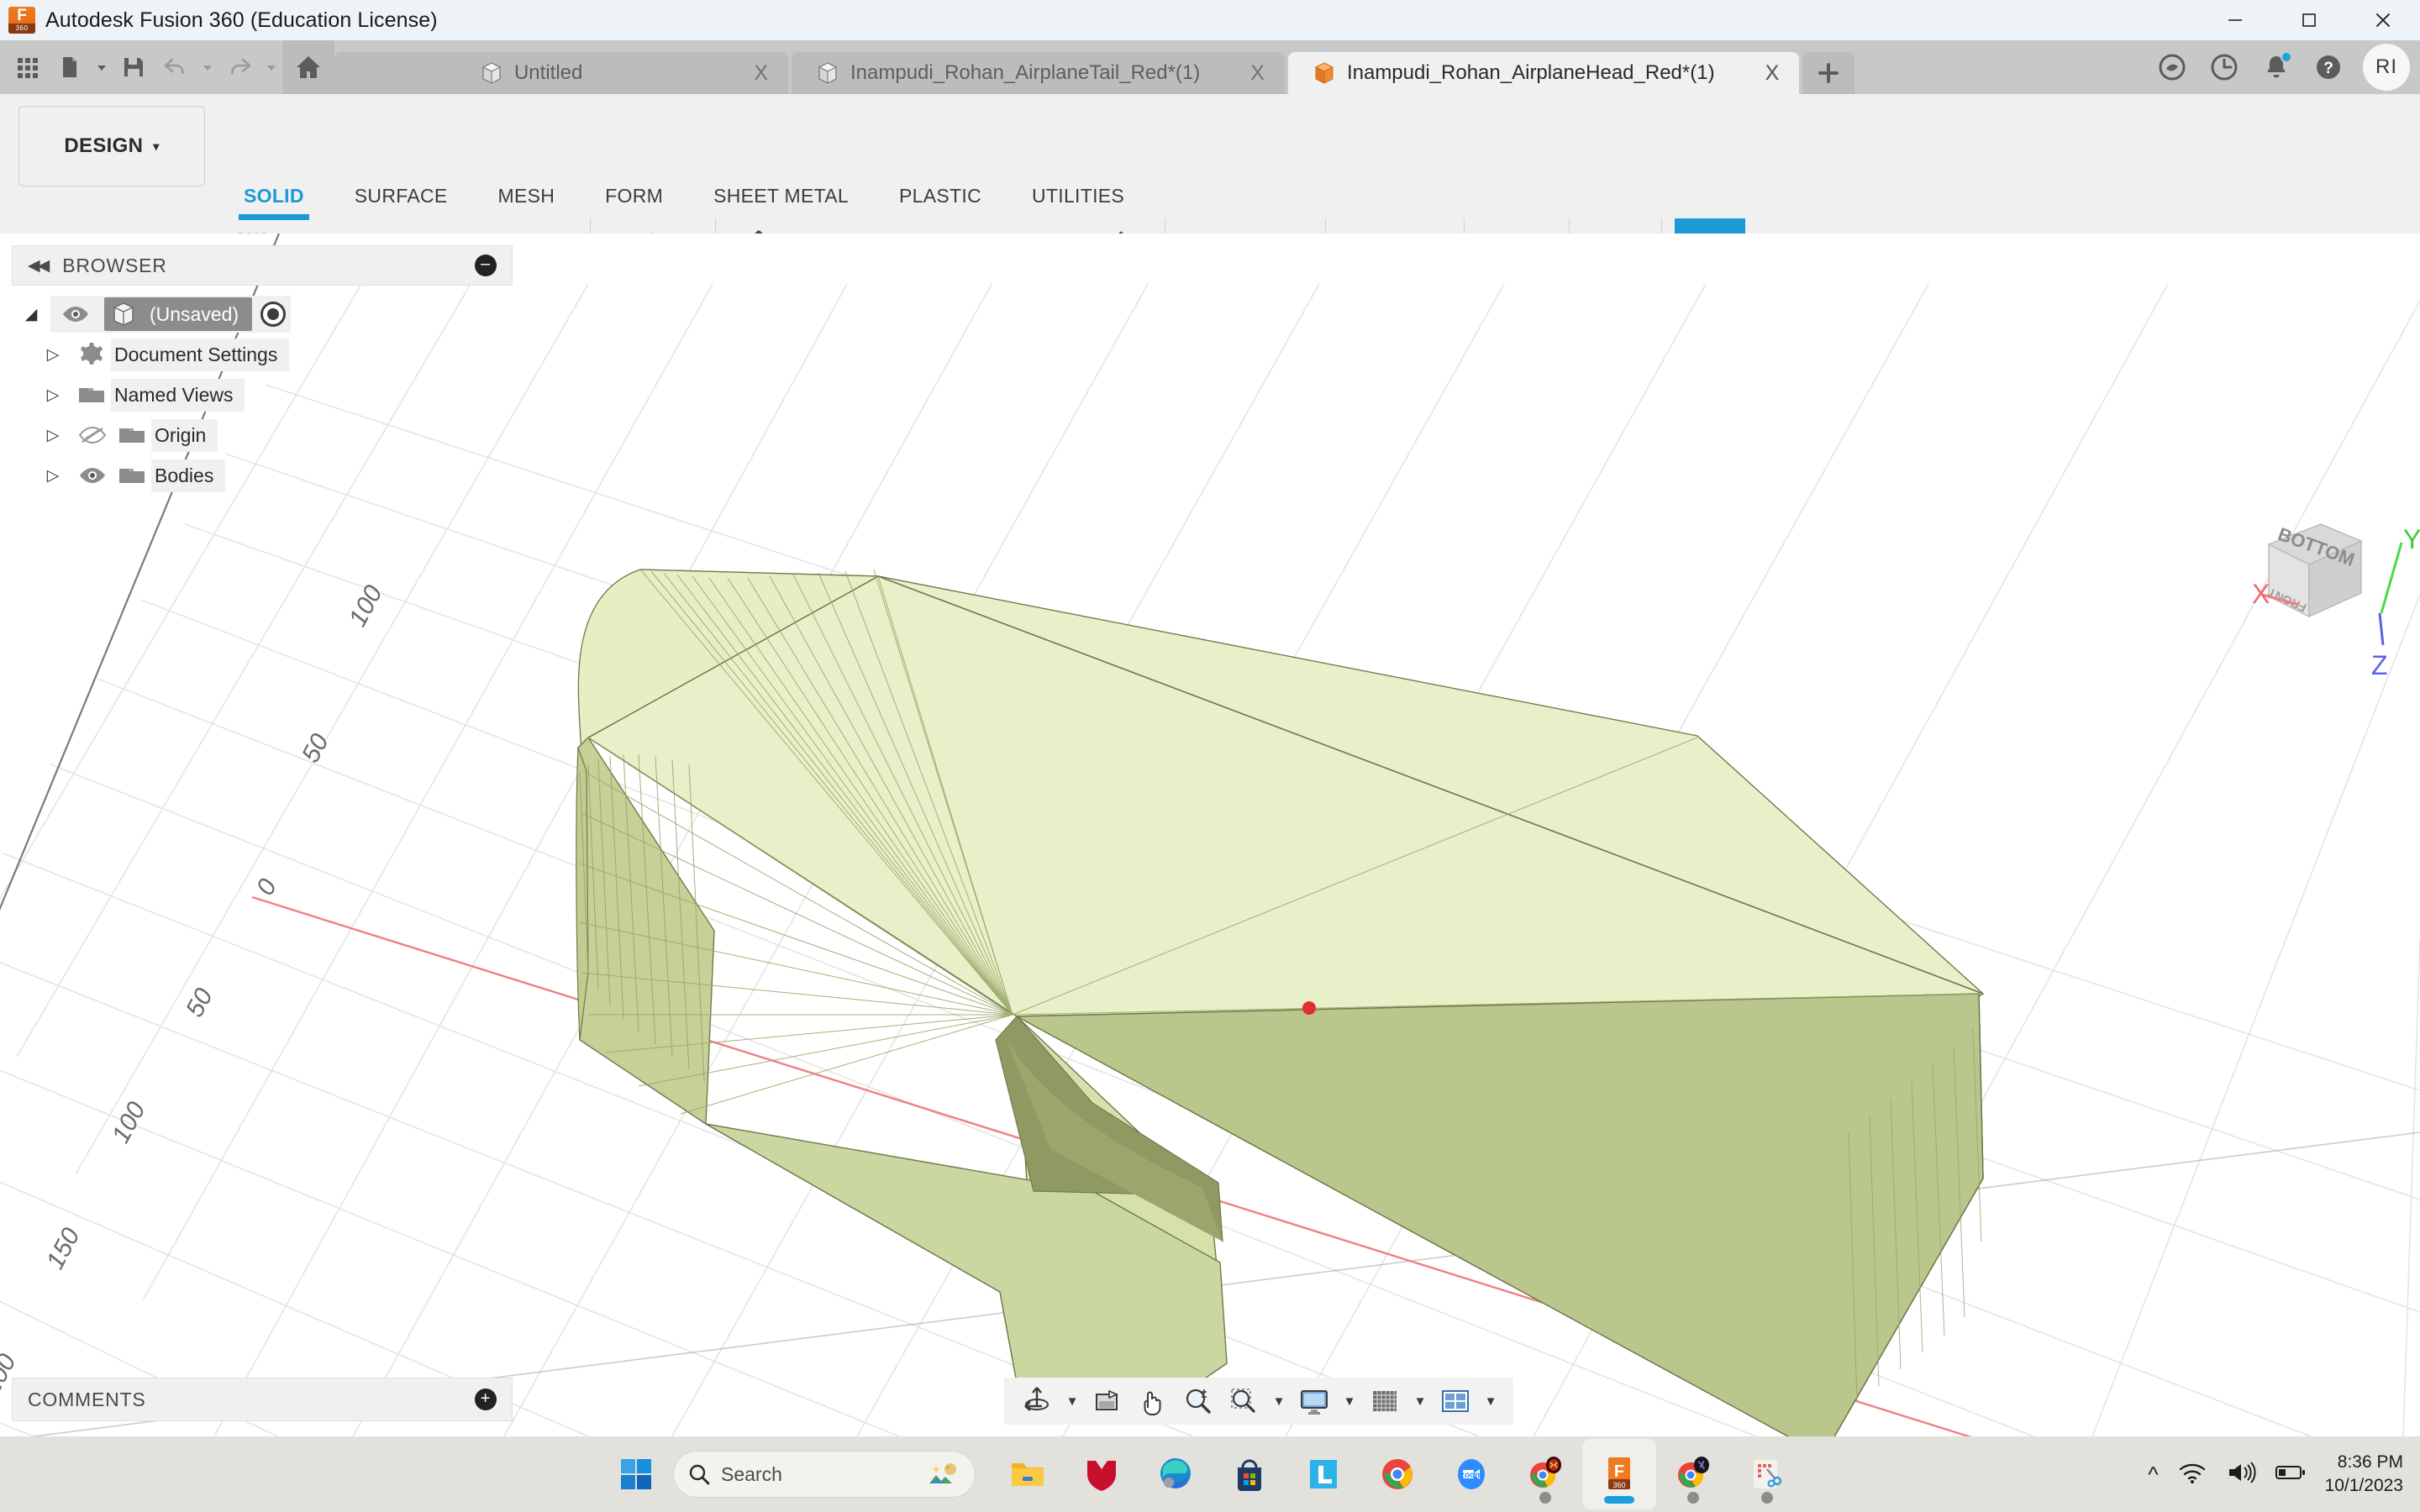 This screenshot has height=1512, width=2420. Describe the element at coordinates (124, 314) in the screenshot. I see `document-cube-icon` at that location.